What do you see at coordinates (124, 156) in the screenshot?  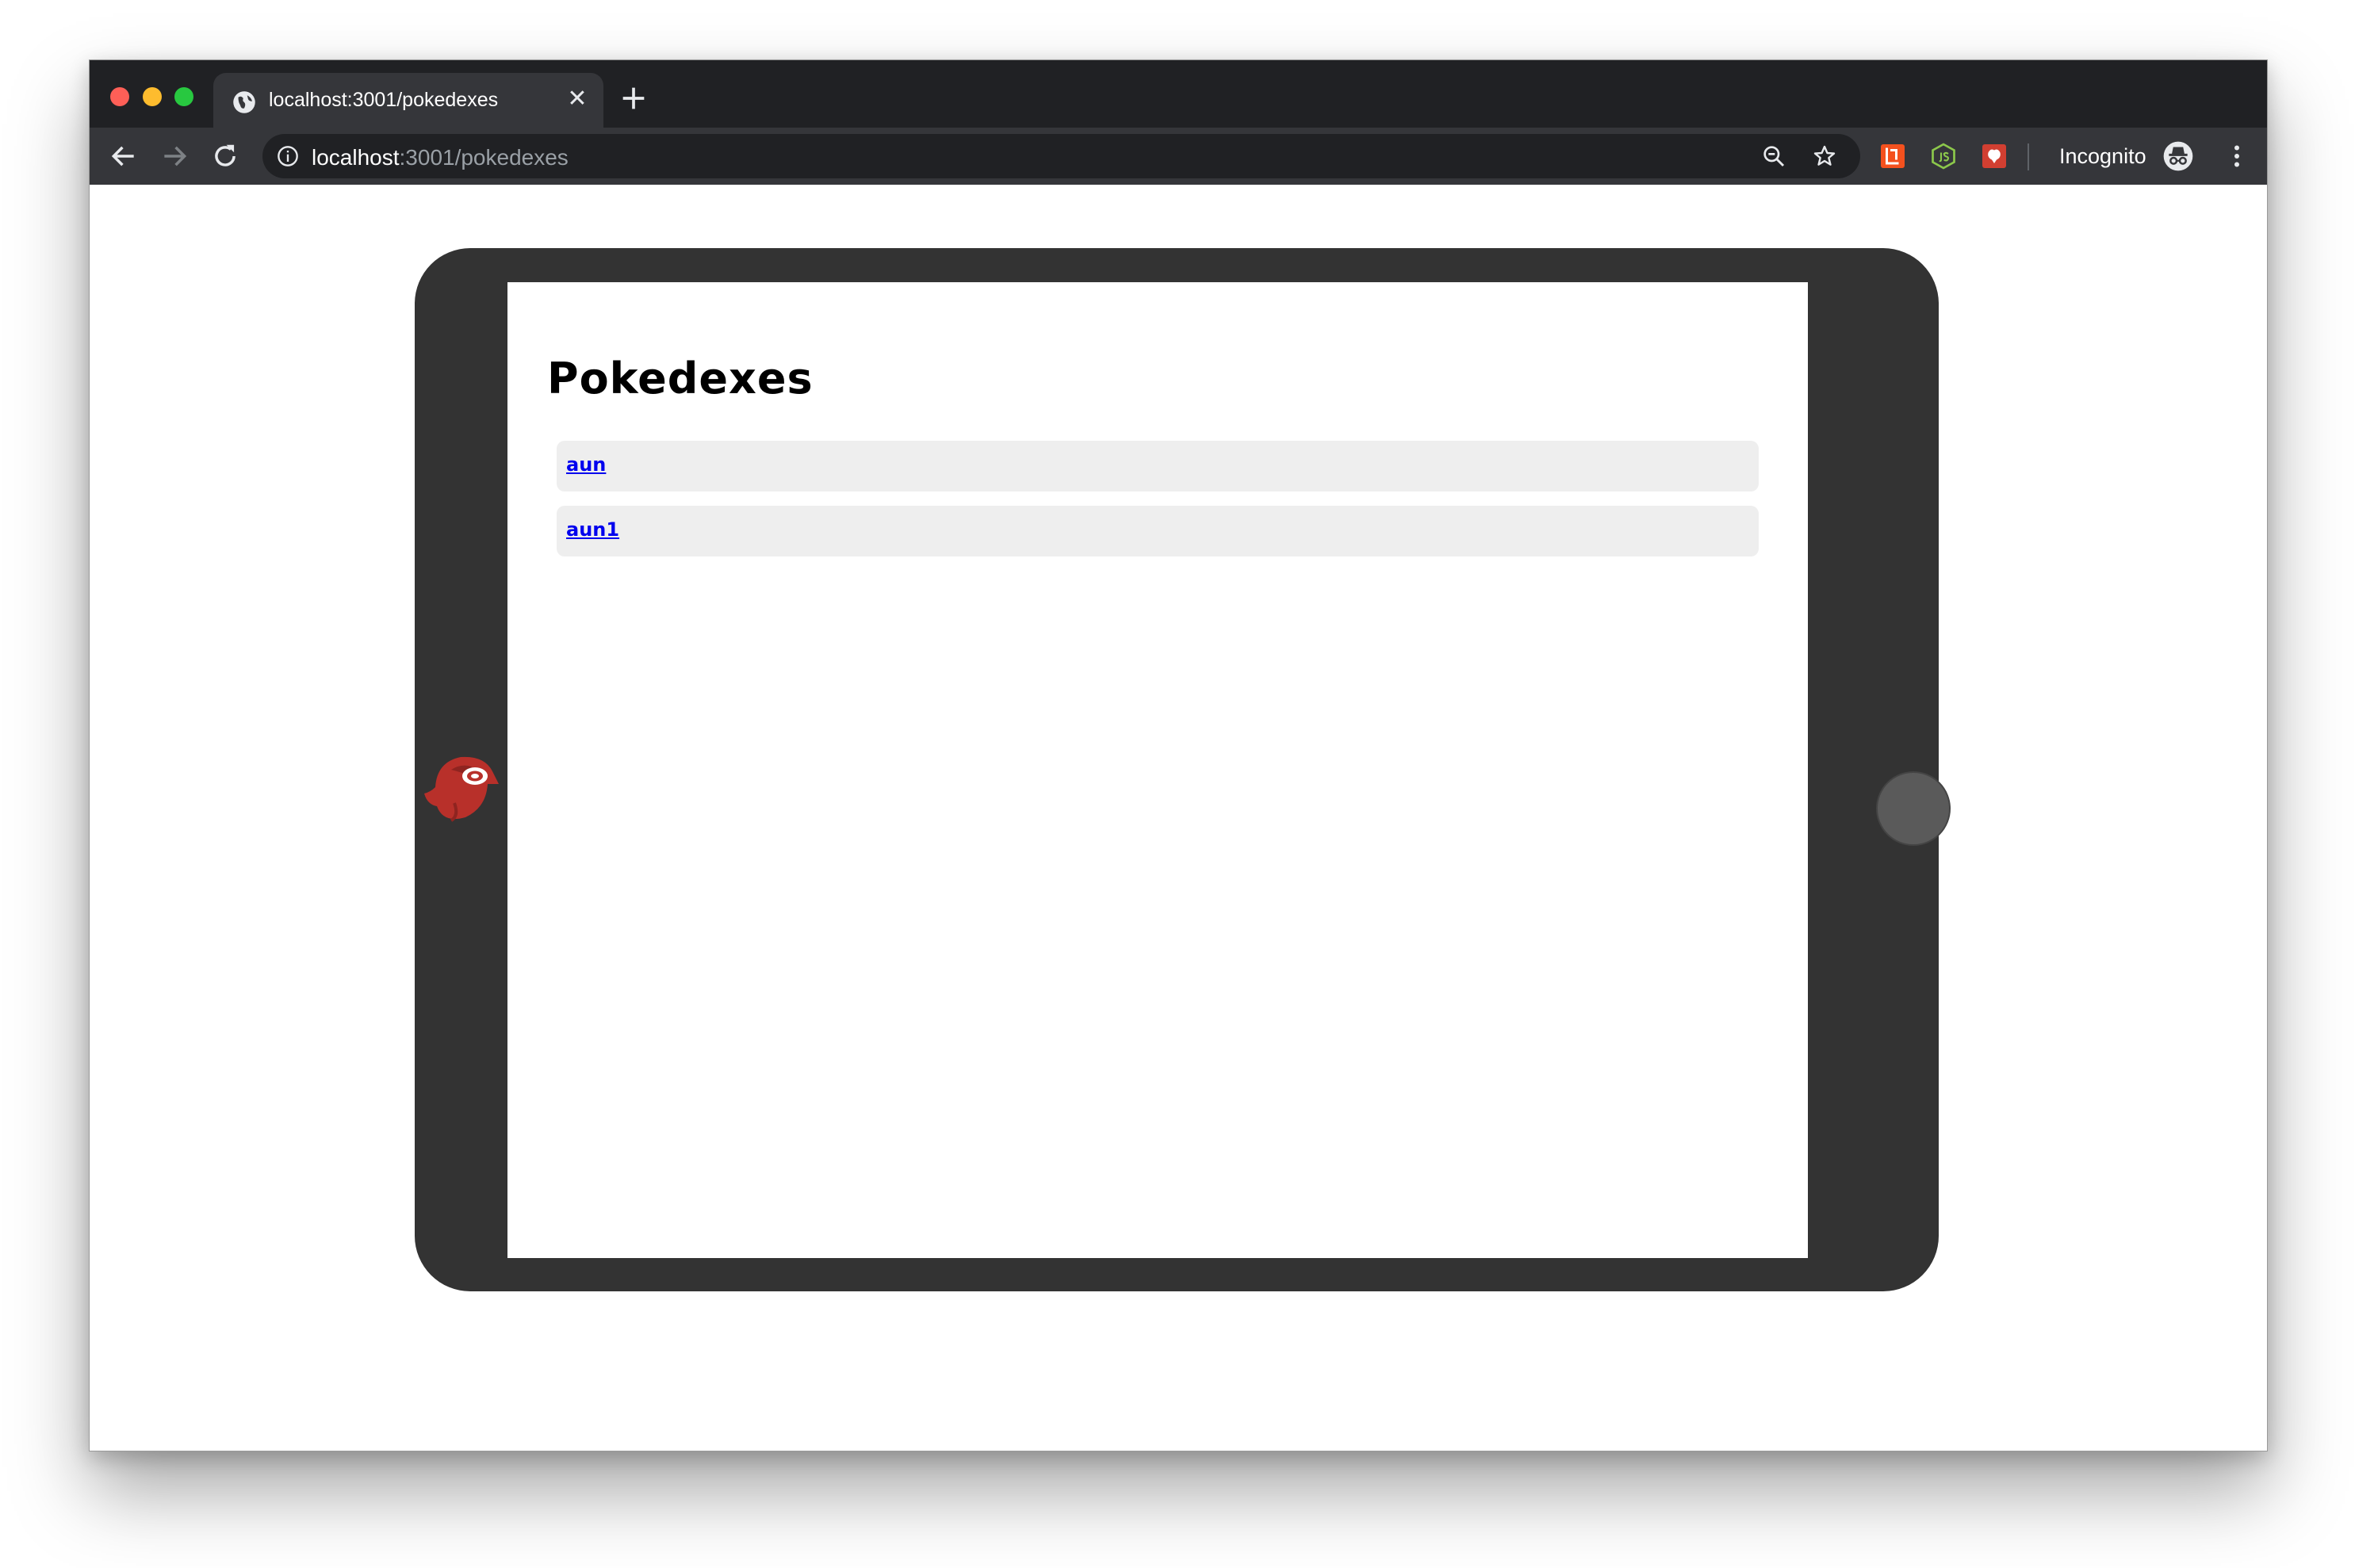 I see `back-icon` at bounding box center [124, 156].